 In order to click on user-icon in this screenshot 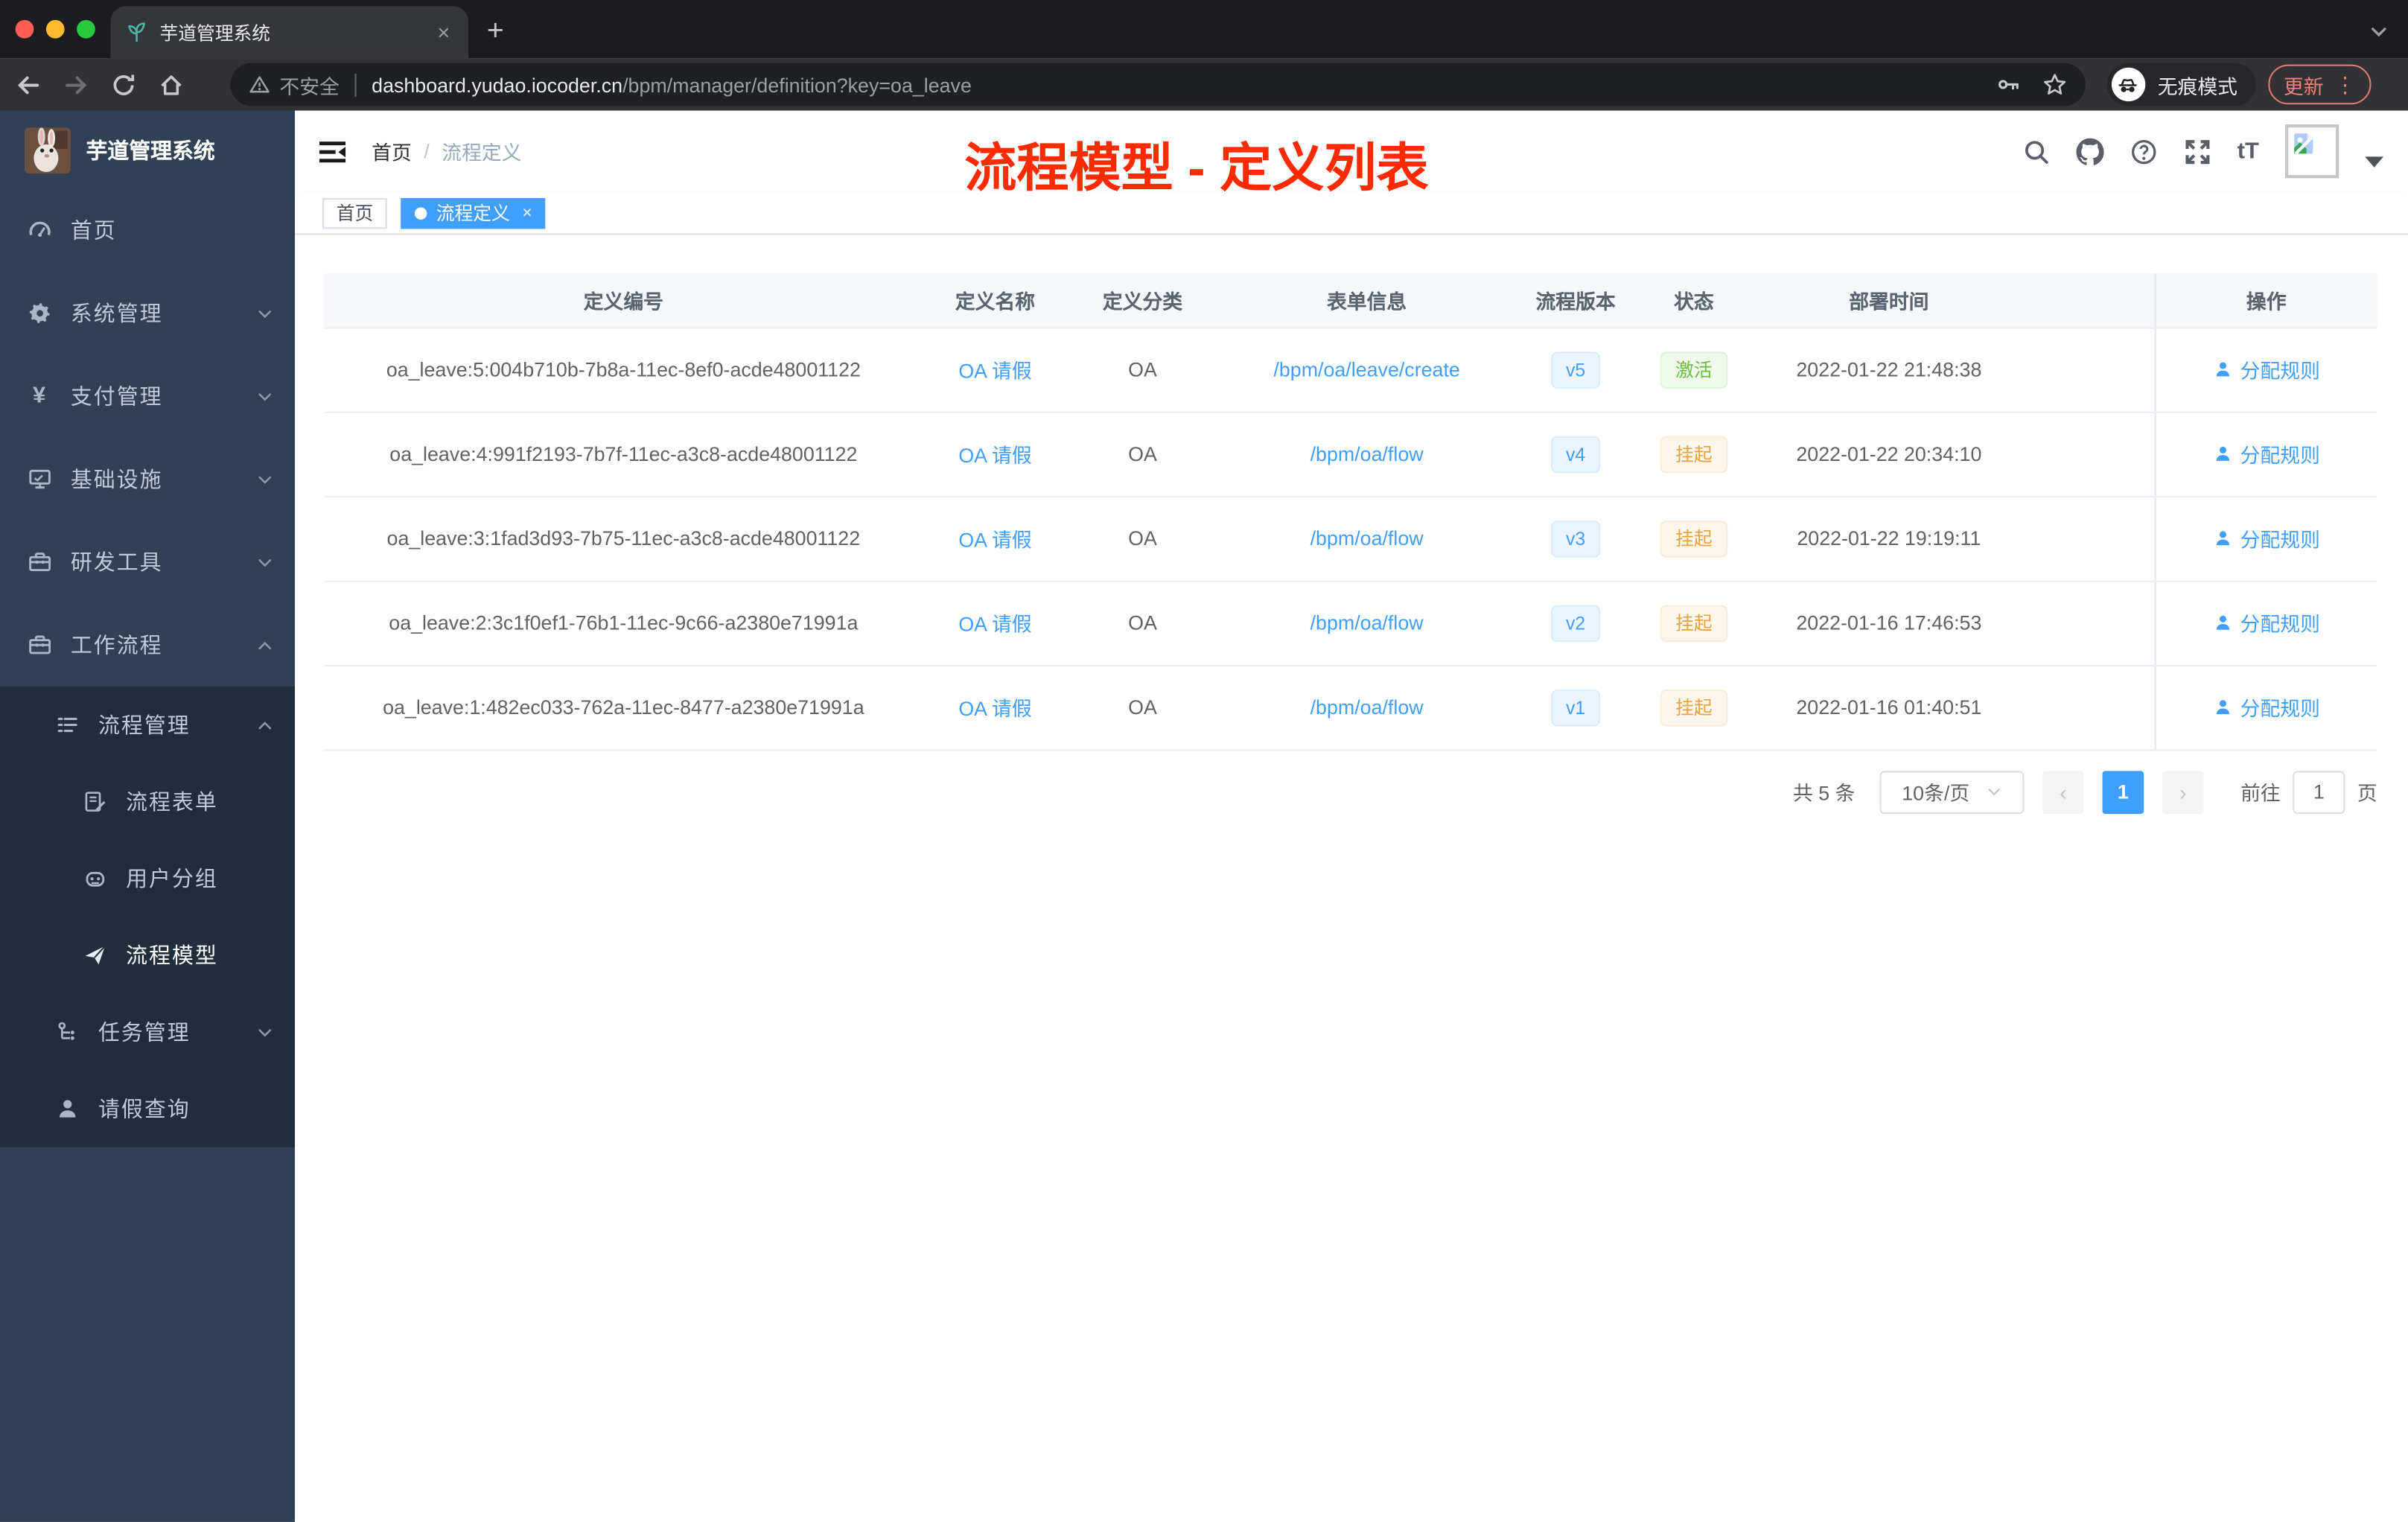, I will do `click(67, 1109)`.